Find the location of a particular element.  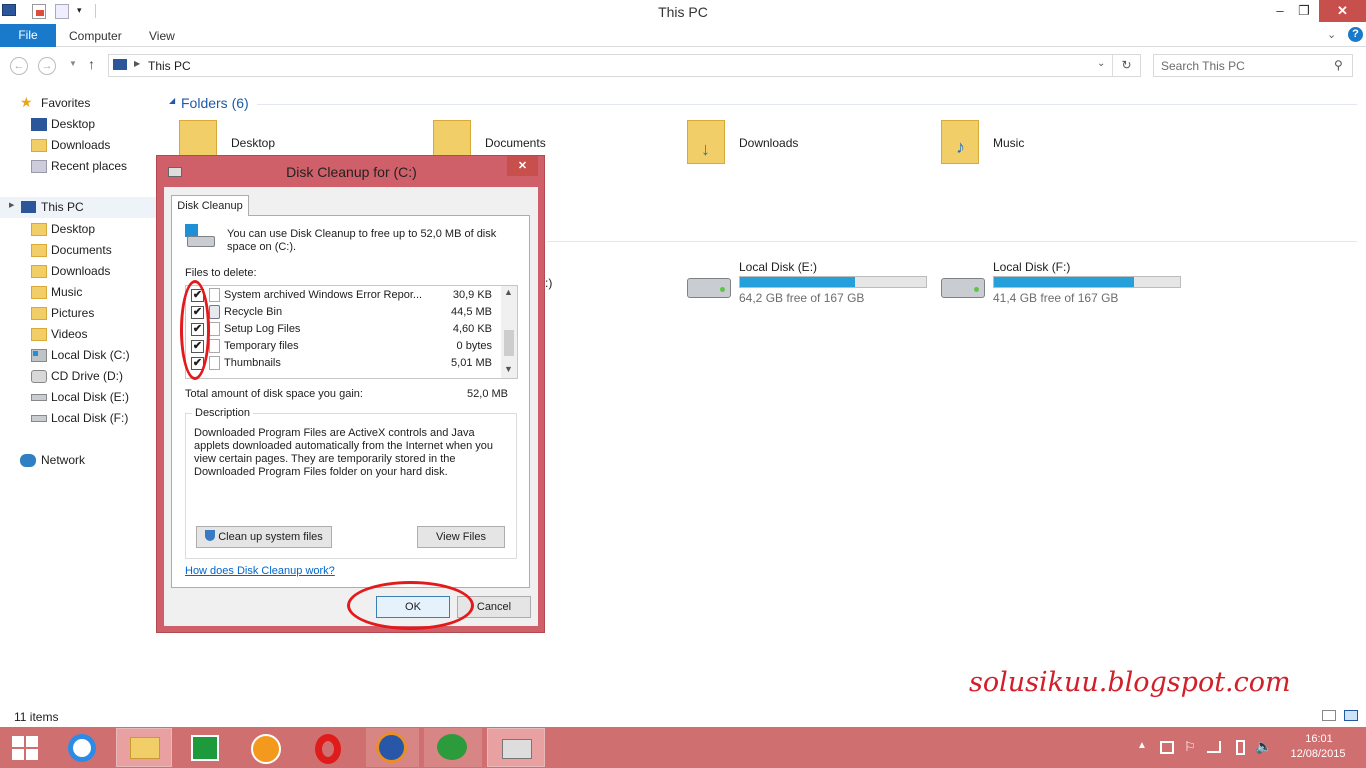

list-item: ✔ Setup Log Files 4,60 KB is located at coordinates (344, 329).